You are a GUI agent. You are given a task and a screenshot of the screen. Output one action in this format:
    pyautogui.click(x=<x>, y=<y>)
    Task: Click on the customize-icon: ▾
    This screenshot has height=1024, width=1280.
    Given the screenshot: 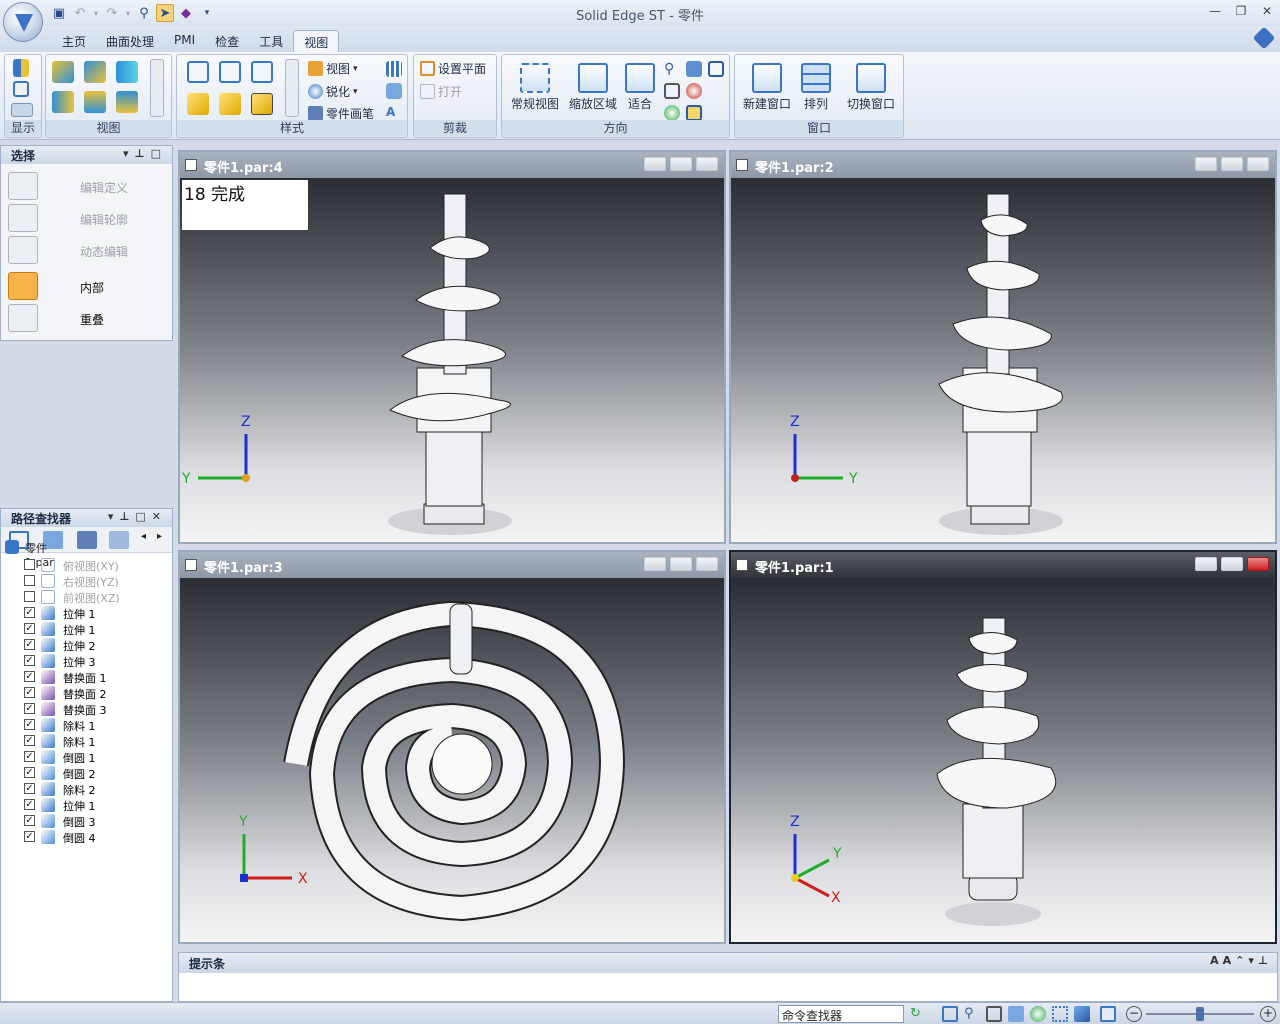 What is the action you would take?
    pyautogui.click(x=207, y=13)
    